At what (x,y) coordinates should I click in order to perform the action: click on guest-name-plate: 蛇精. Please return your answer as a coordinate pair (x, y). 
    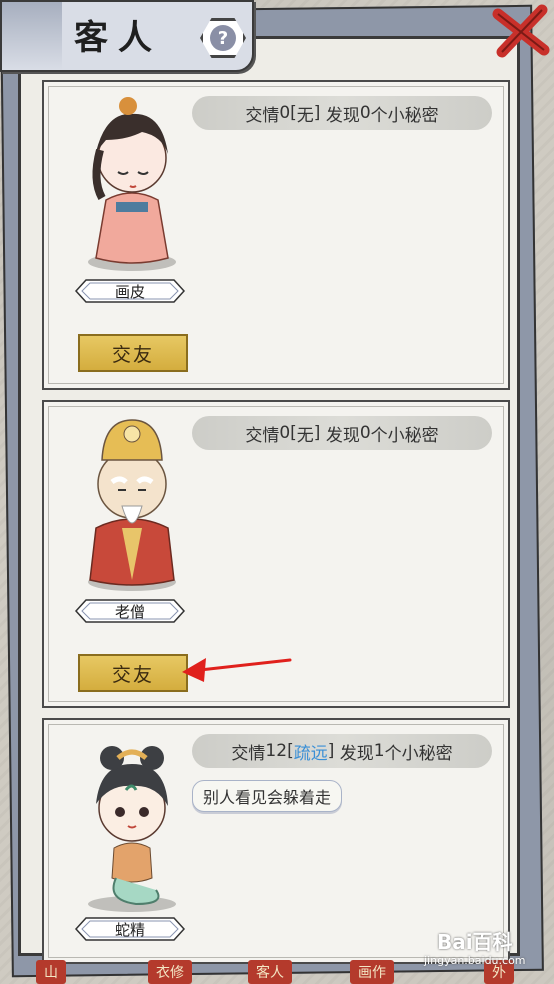
    Looking at the image, I should click on (130, 929).